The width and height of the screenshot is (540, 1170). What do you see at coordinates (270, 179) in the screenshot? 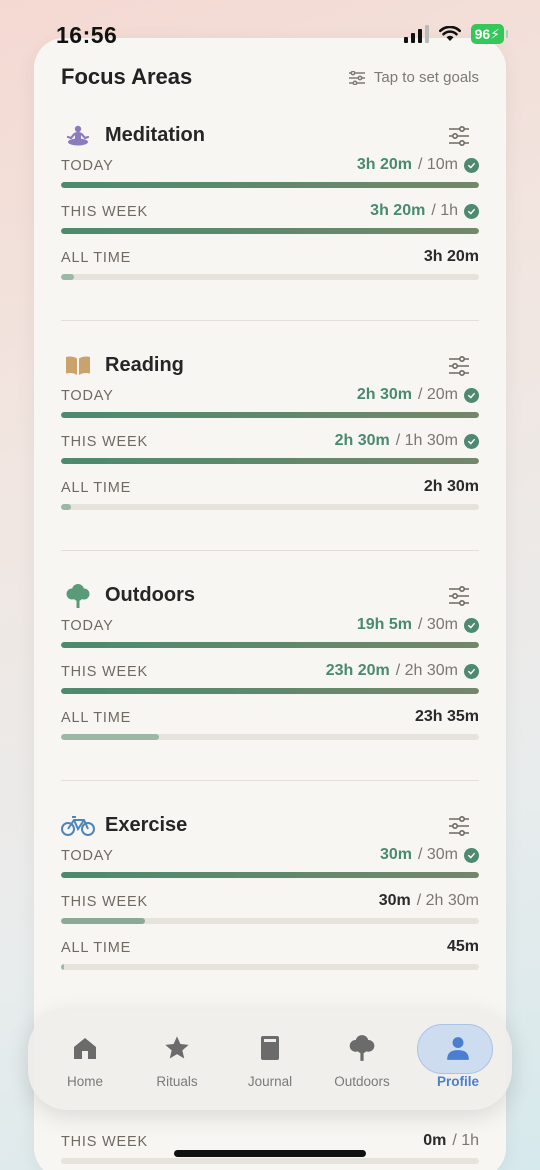
I see `stat-row-today: TODAY 3h 20m / 10m` at bounding box center [270, 179].